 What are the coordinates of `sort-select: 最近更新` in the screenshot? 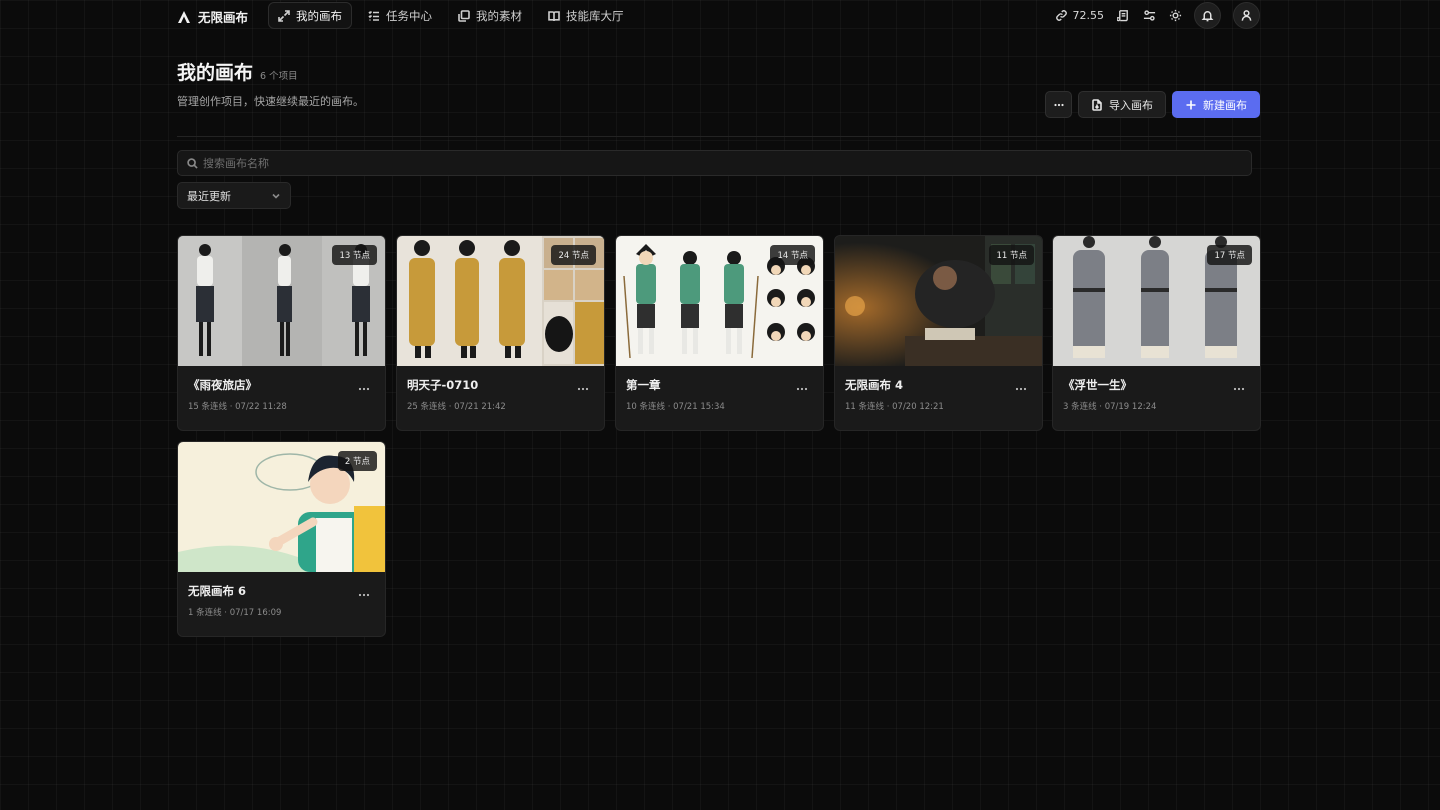 It's located at (234, 195).